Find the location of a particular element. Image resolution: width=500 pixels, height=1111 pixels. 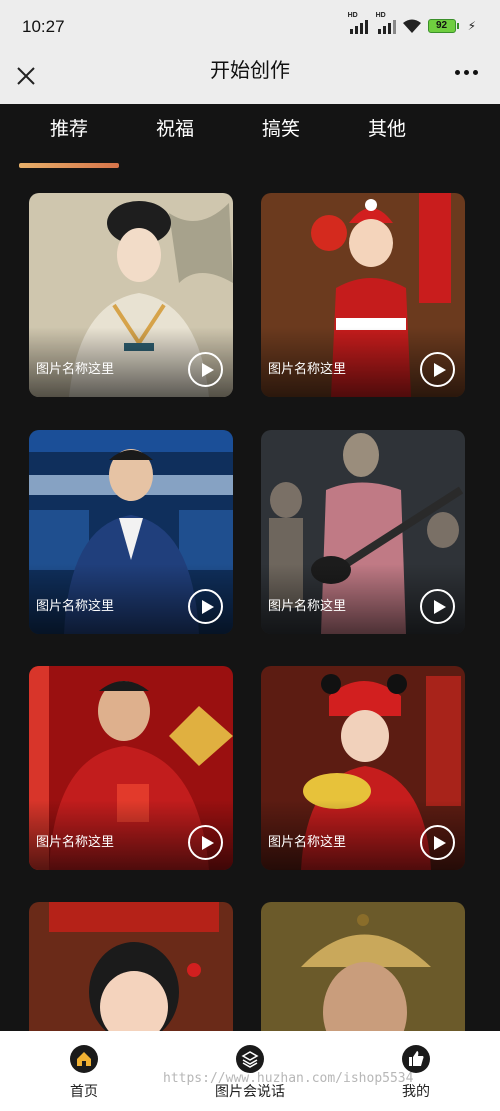

tab-recommend: 推荐 is located at coordinates (69, 127).